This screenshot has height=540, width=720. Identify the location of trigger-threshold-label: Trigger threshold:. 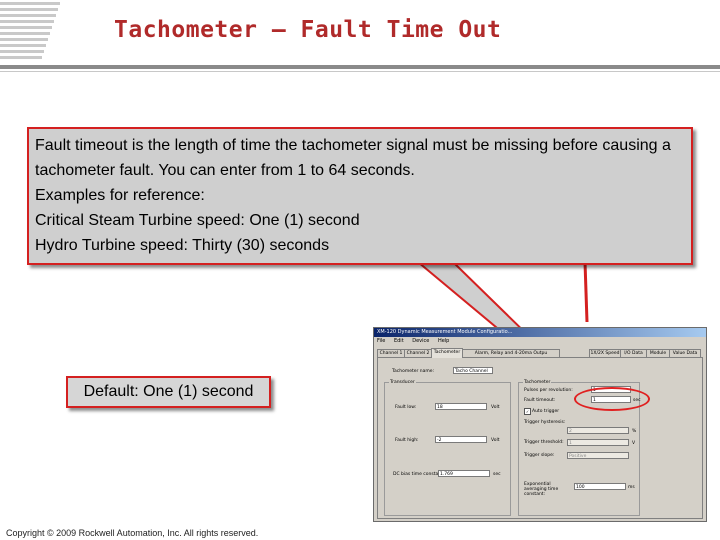
(544, 442).